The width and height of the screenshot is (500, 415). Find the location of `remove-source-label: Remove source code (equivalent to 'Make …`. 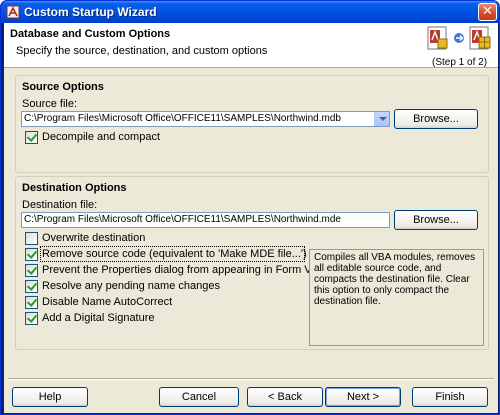

remove-source-label: Remove source code (equivalent to 'Make … is located at coordinates (173, 254).